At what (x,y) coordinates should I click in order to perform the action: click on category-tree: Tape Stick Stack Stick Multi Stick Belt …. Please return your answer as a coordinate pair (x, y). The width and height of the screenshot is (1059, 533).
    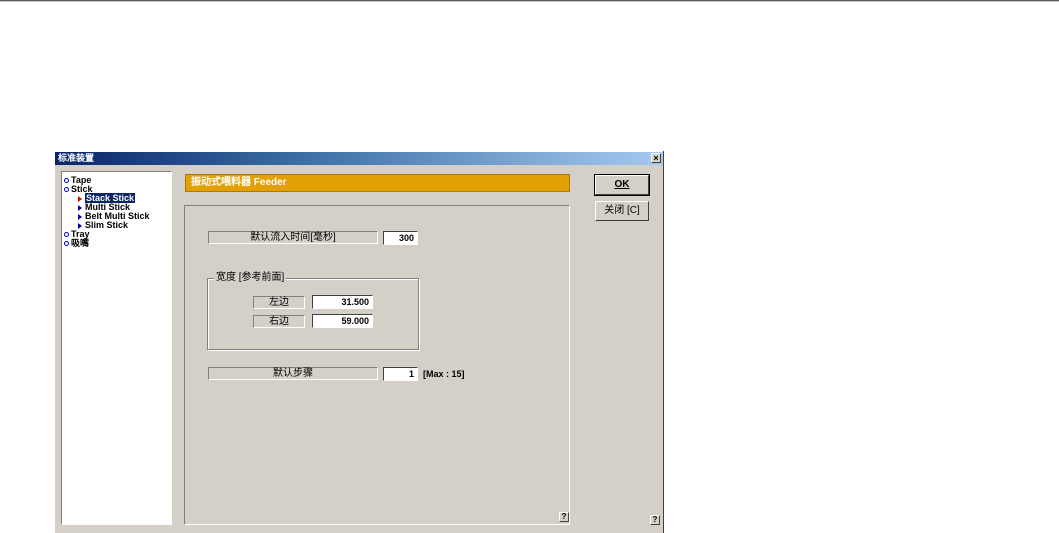
    Looking at the image, I should click on (116, 348).